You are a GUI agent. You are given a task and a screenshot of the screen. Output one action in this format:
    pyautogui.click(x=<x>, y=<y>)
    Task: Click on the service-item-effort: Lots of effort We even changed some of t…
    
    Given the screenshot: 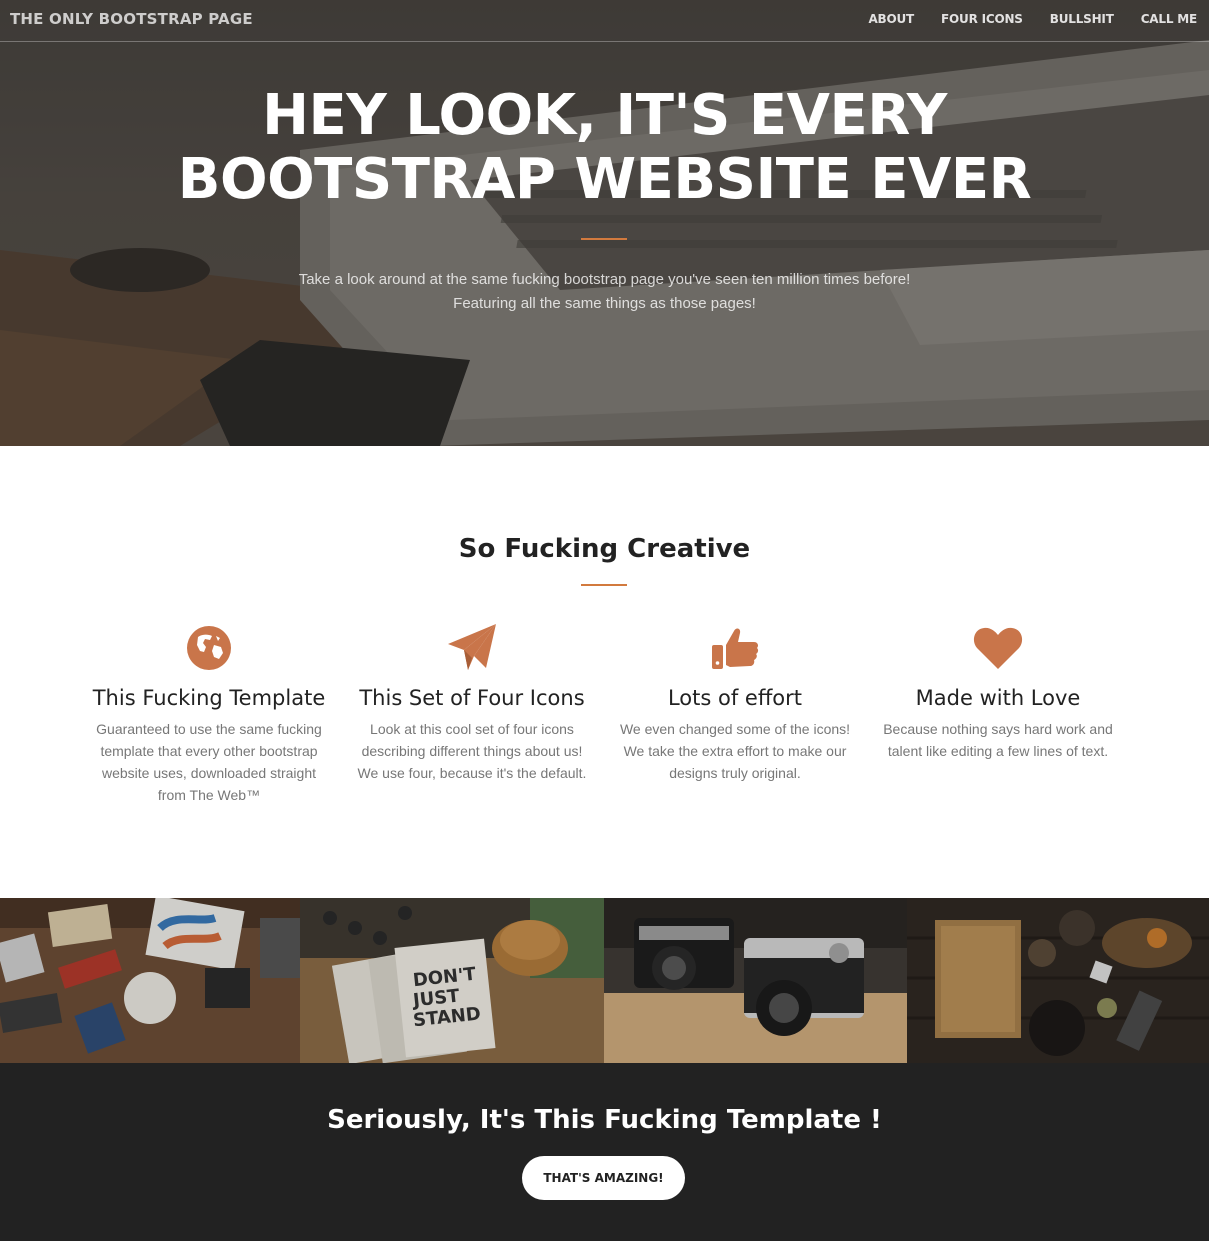 What is the action you would take?
    pyautogui.click(x=735, y=703)
    